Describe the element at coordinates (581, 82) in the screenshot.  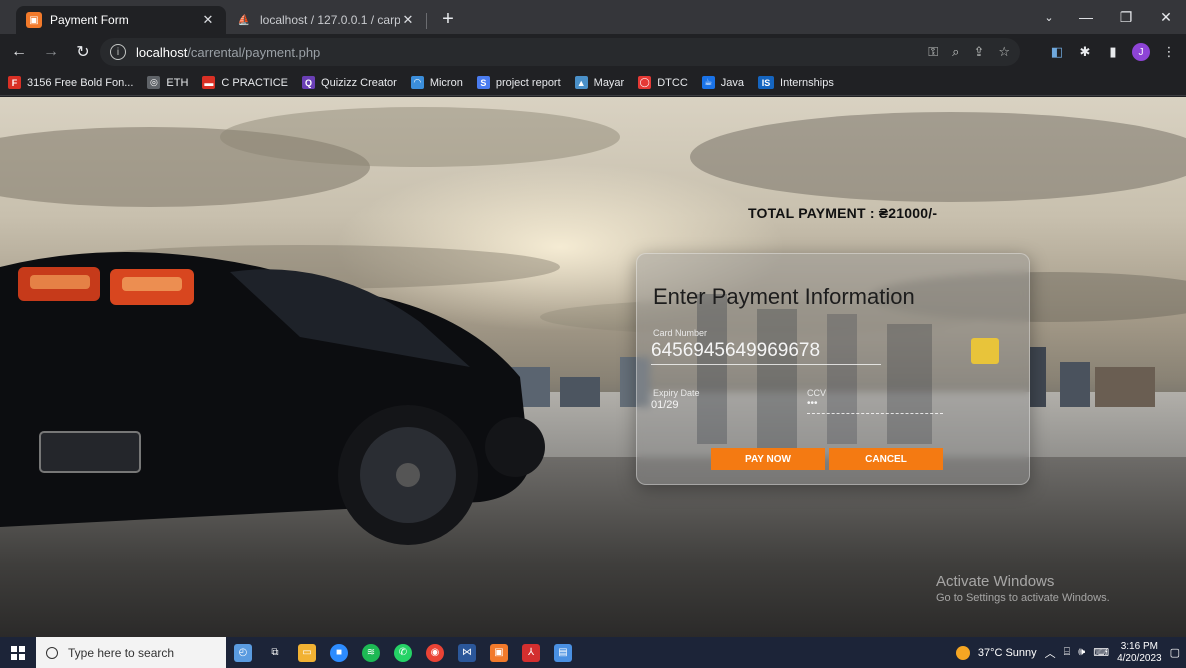
I see `bookmark-favicon-icon: ▲` at that location.